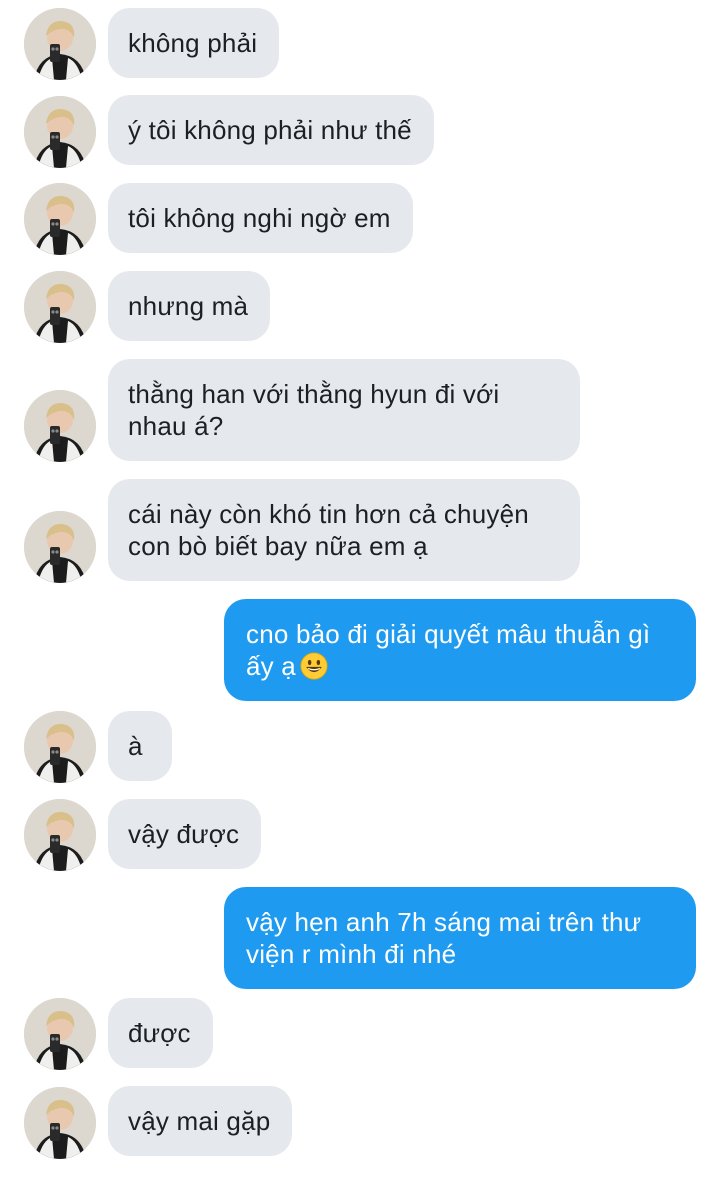 This screenshot has height=1184, width=720. I want to click on message-bubble: cno bảo đi giải quyết mâu thuẫn gì ấy ạ, so click(460, 650).